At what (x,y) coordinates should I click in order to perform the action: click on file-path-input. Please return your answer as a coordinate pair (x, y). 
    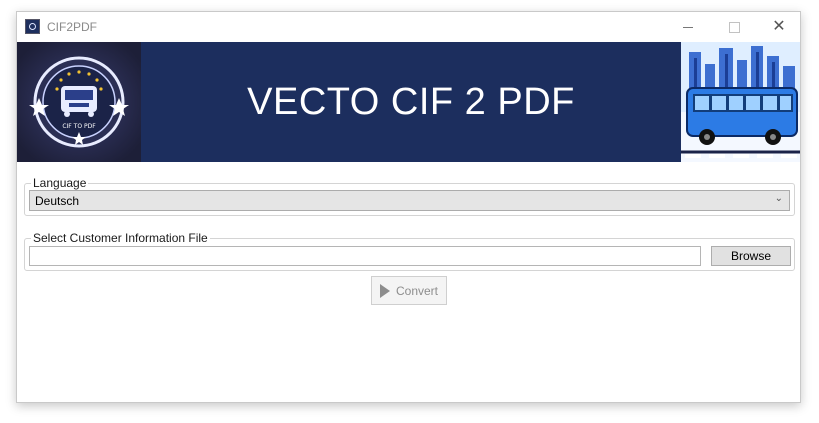
    Looking at the image, I should click on (365, 256).